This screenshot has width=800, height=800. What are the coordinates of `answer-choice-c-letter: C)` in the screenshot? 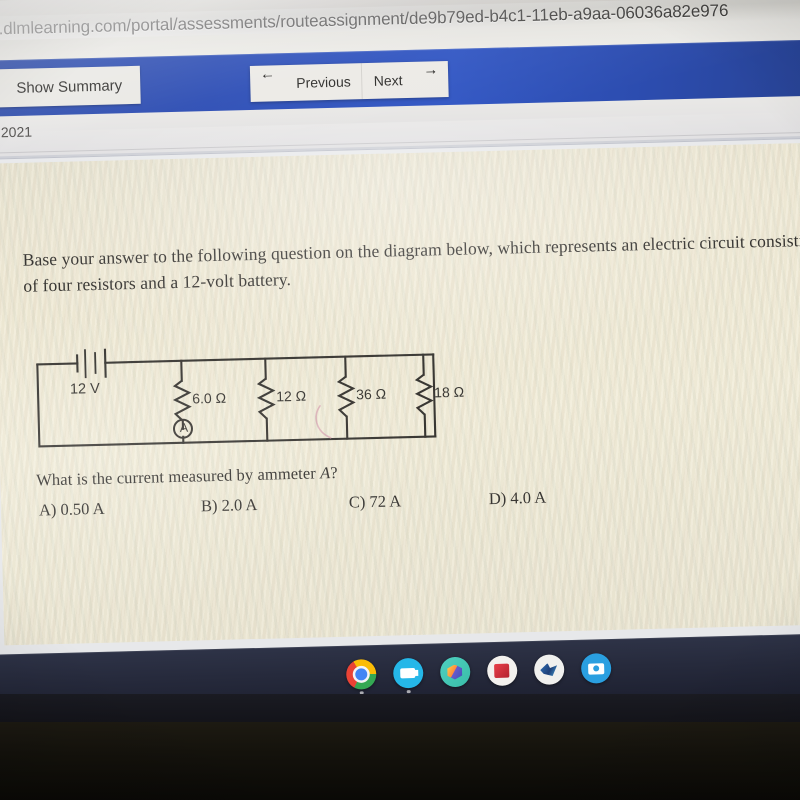 It's located at (357, 502).